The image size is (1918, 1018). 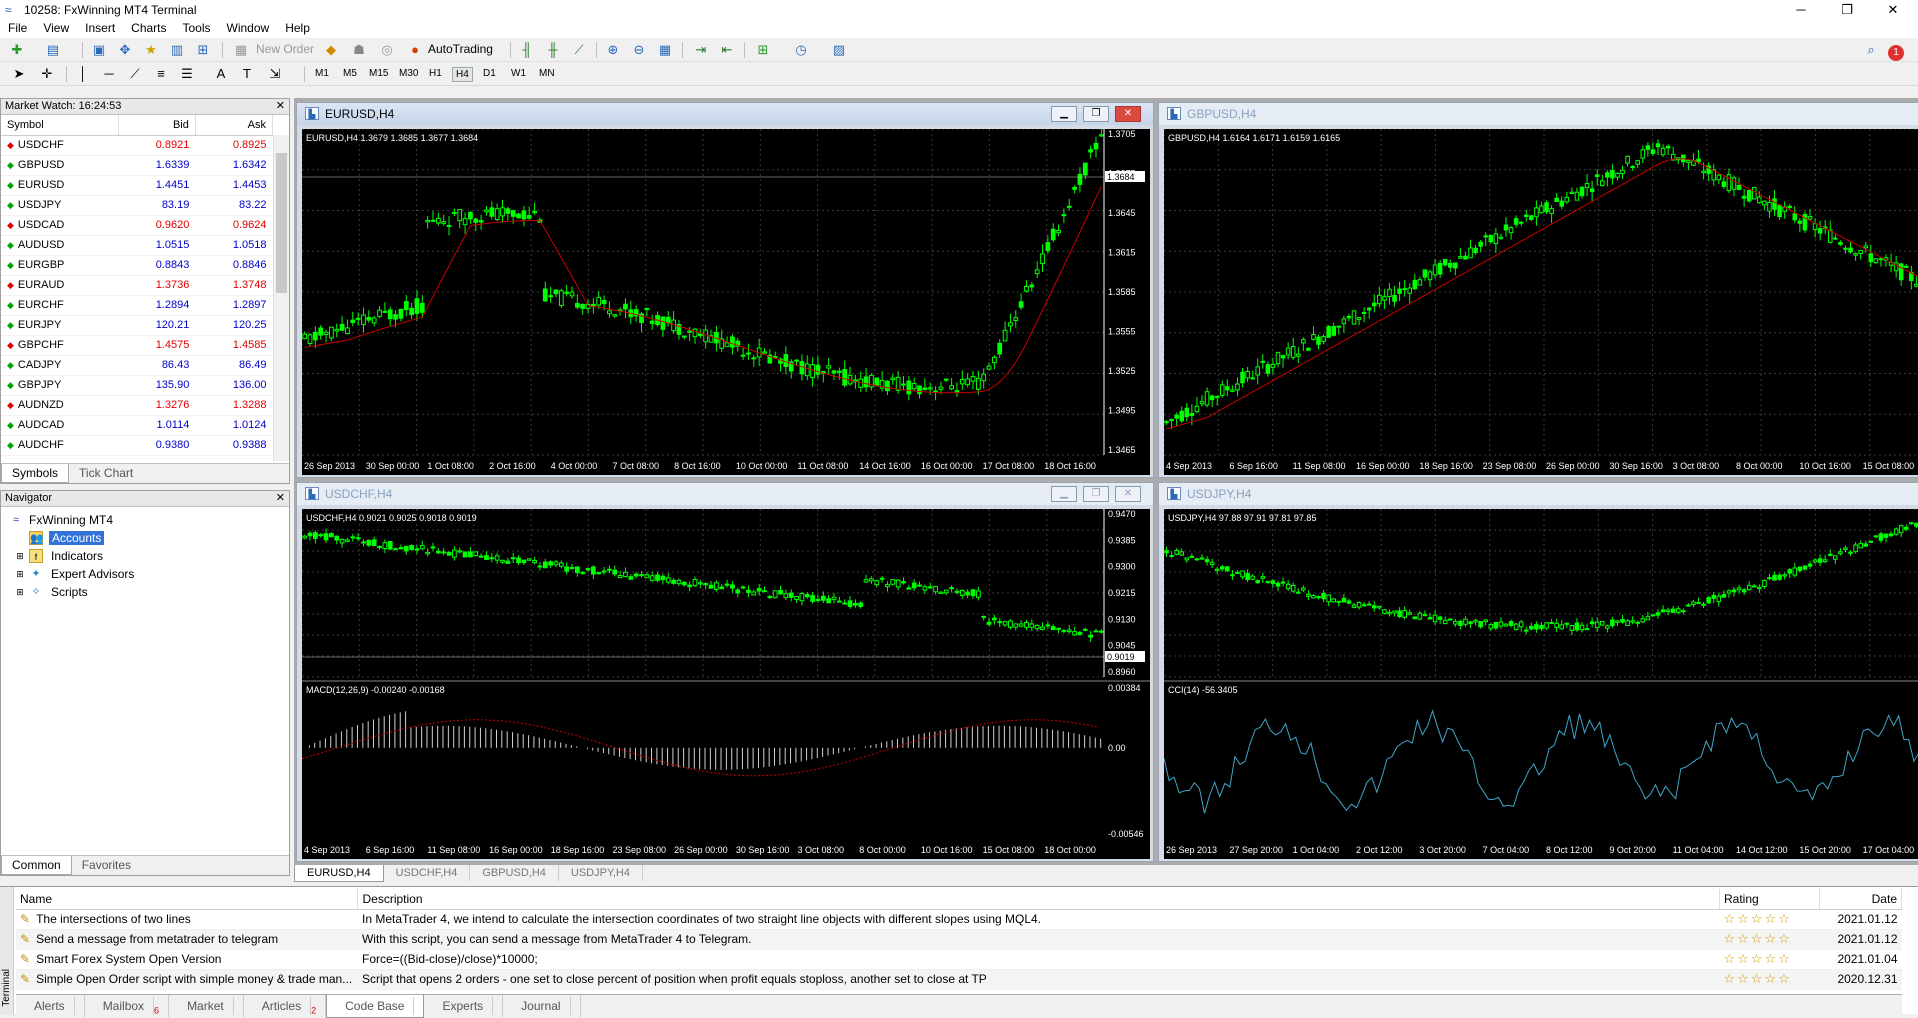 What do you see at coordinates (156, 125) in the screenshot?
I see `column-bid: Bid` at bounding box center [156, 125].